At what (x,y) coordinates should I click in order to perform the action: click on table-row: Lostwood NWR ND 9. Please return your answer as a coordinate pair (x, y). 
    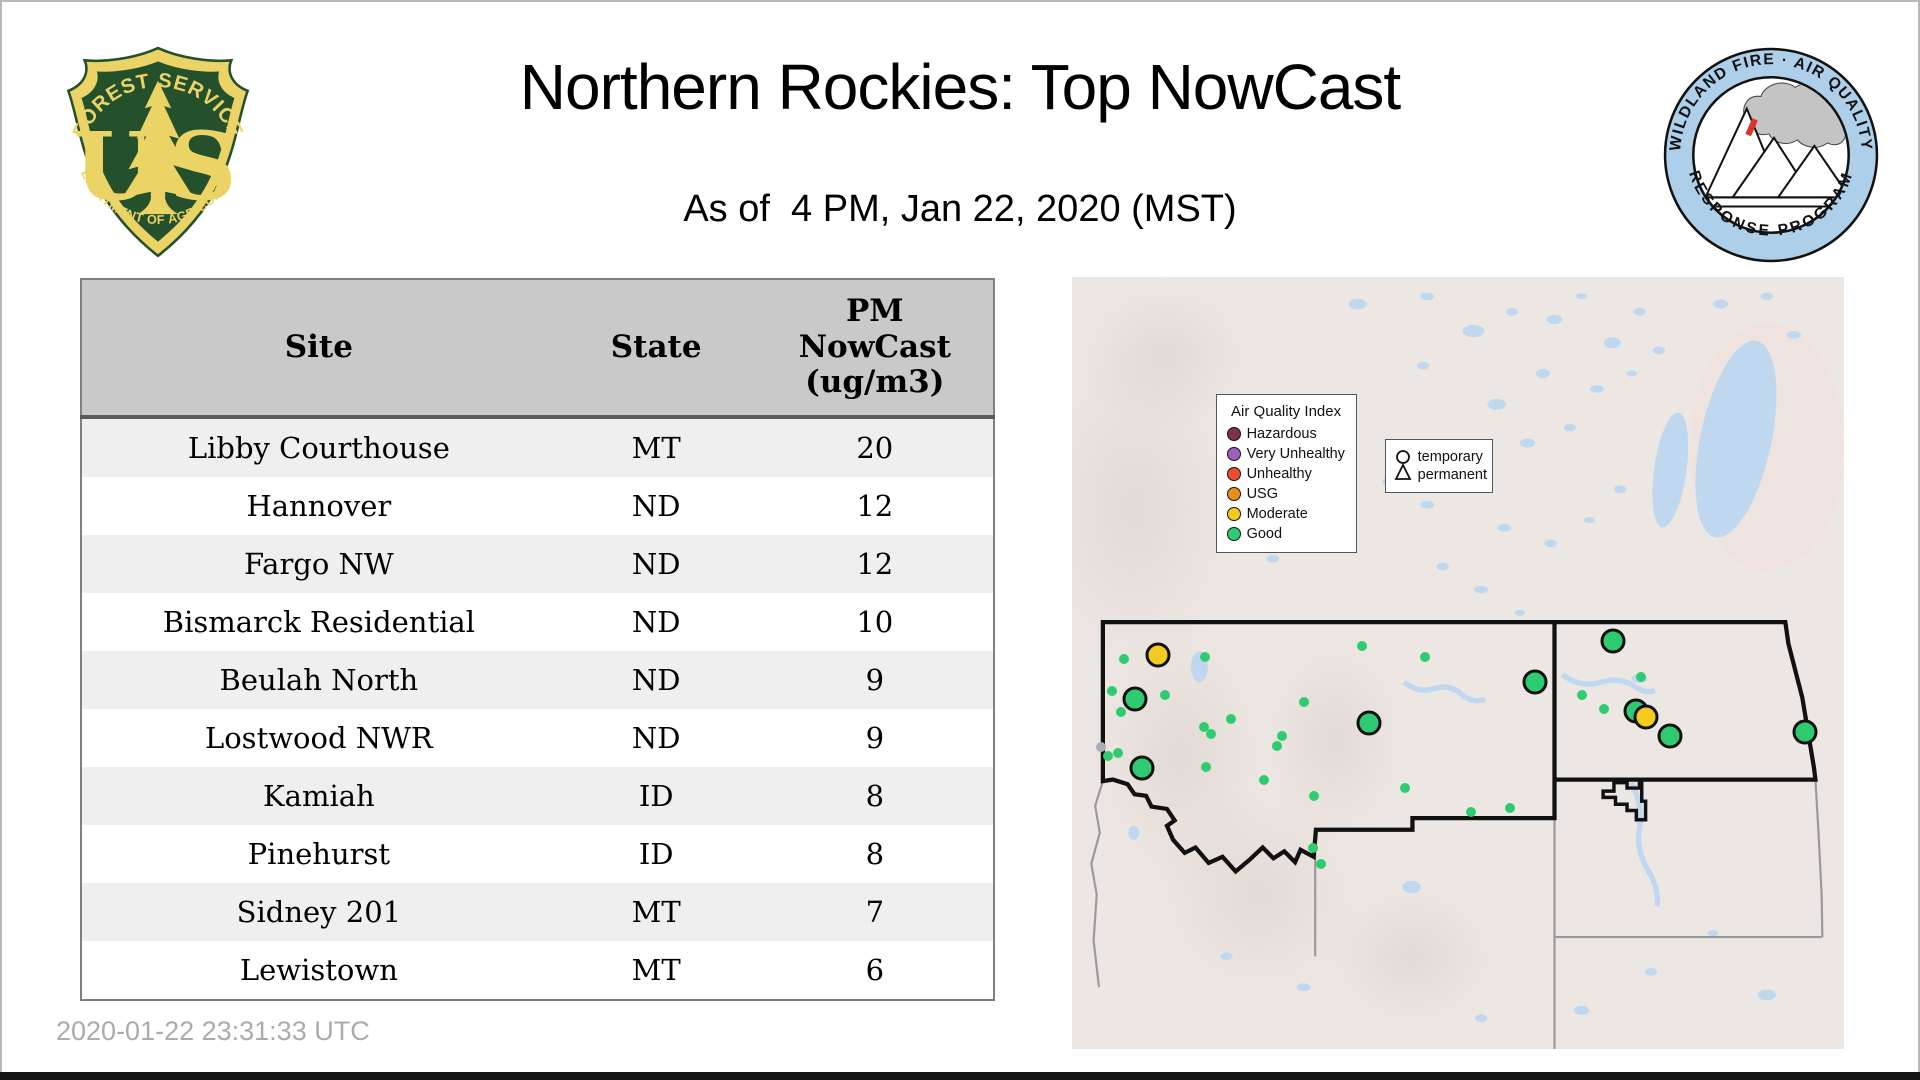
    Looking at the image, I should click on (537, 737).